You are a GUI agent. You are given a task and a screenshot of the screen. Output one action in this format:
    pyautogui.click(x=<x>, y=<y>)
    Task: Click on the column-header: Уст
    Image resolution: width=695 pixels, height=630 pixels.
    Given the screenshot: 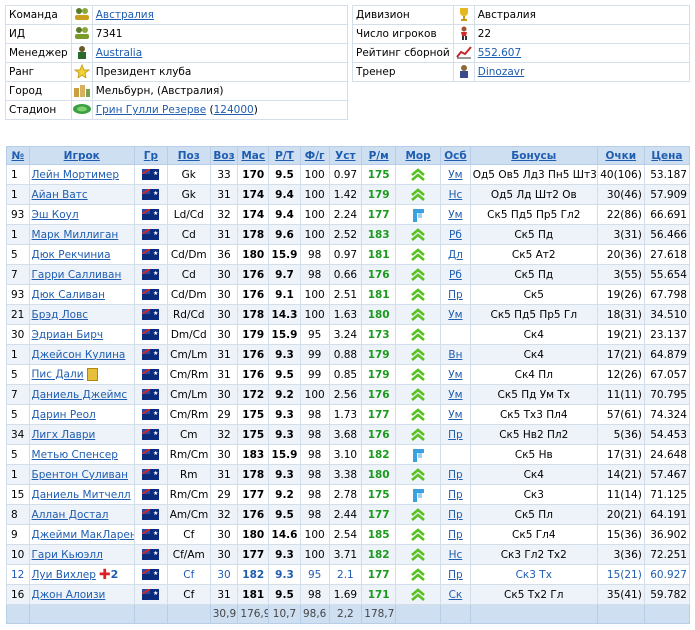 What is the action you would take?
    pyautogui.click(x=345, y=155)
    